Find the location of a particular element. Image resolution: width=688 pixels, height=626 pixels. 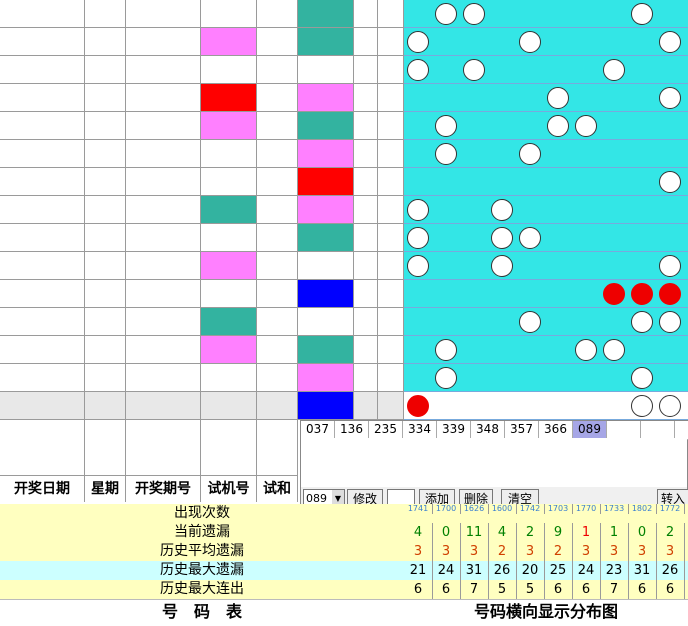

candidate-chip: 366 is located at coordinates (556, 429).